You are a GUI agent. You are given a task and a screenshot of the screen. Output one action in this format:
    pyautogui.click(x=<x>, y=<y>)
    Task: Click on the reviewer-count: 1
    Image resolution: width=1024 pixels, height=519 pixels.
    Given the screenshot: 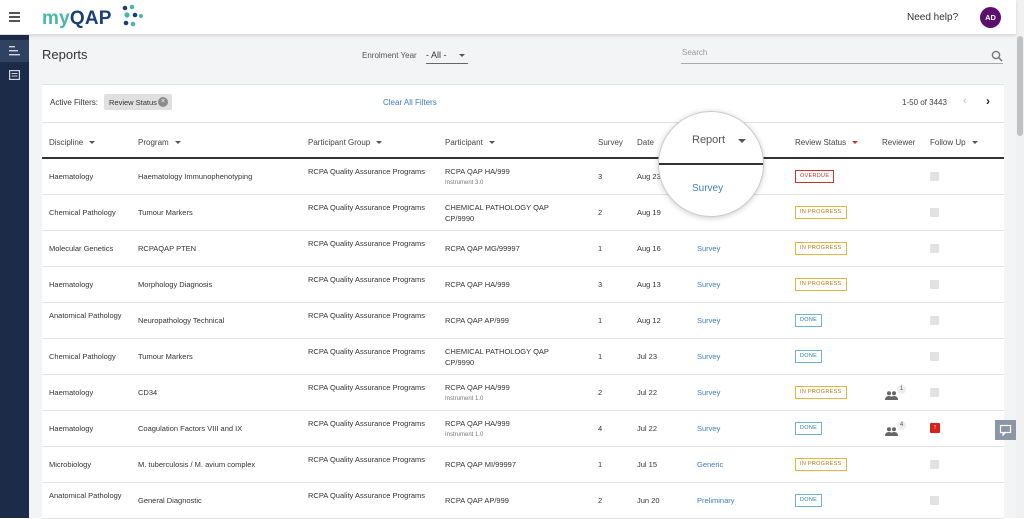 What is the action you would take?
    pyautogui.click(x=901, y=389)
    